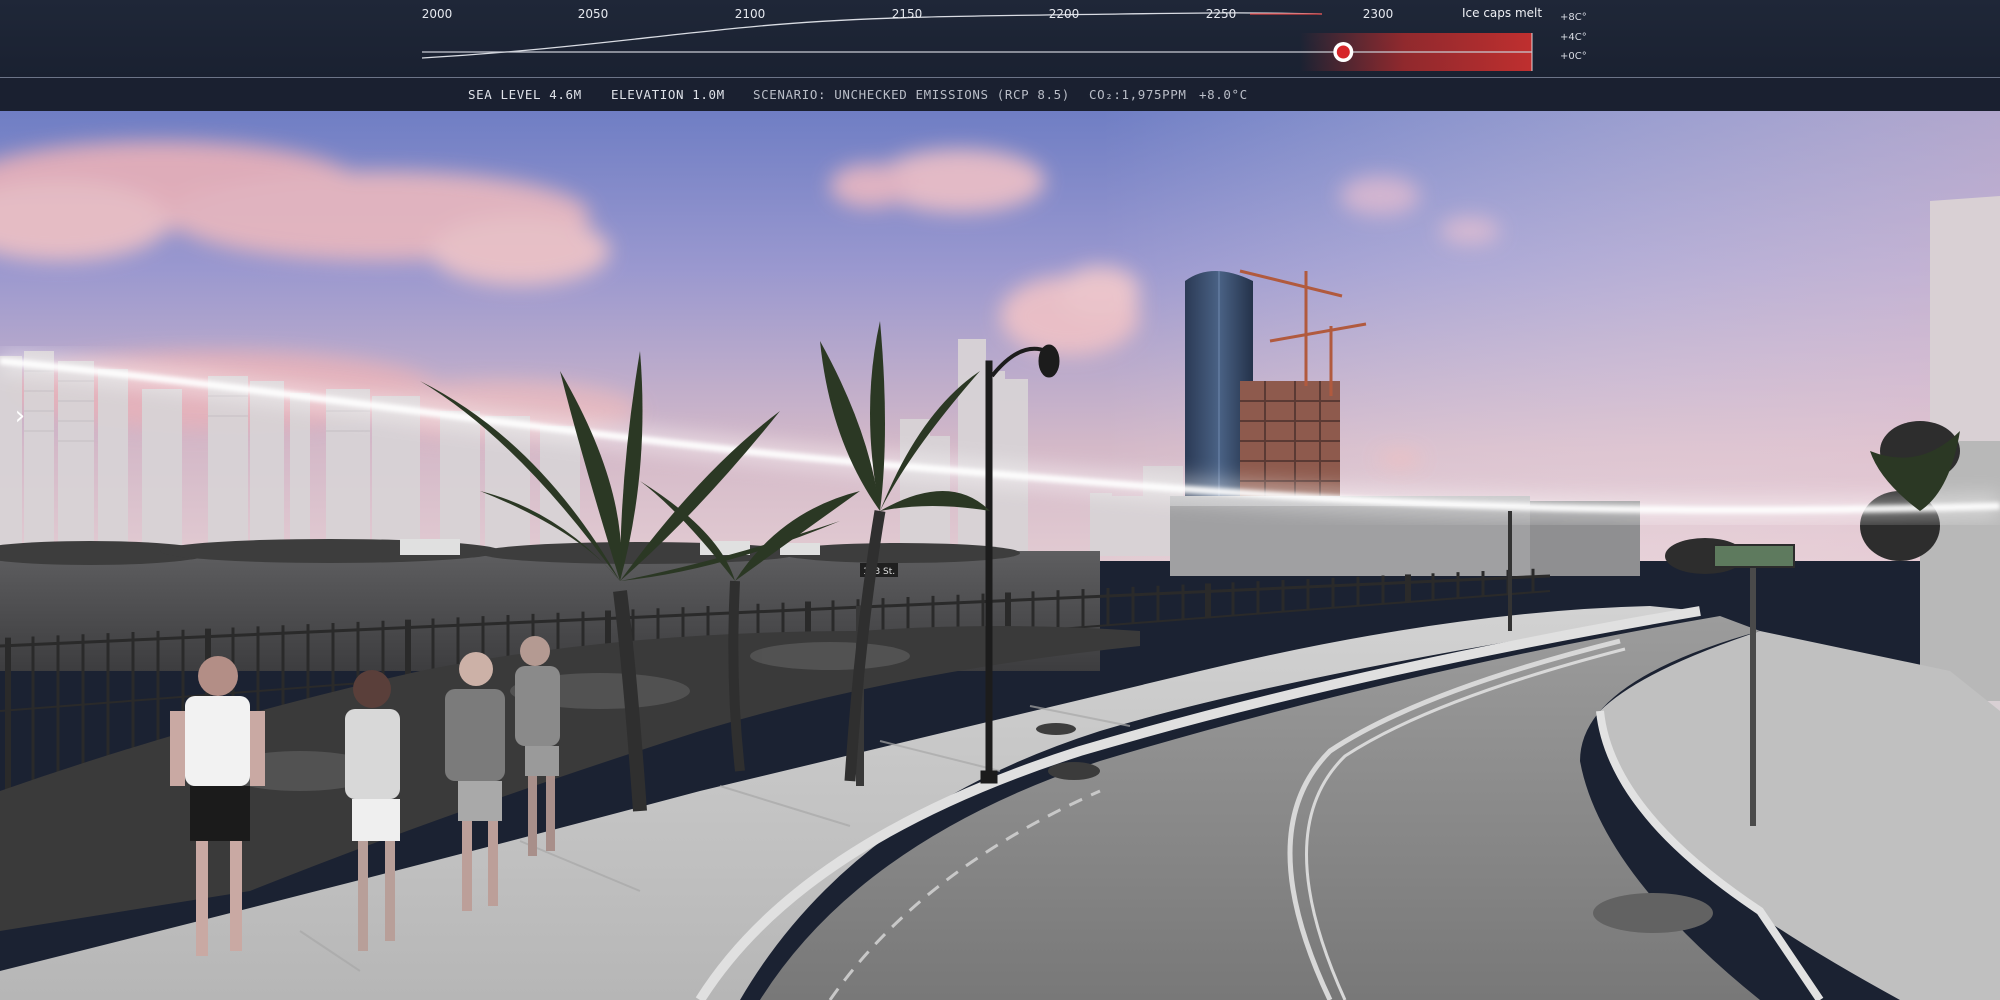 The image size is (2000, 1000). What do you see at coordinates (437, 14) in the screenshot?
I see `year-label: 2000` at bounding box center [437, 14].